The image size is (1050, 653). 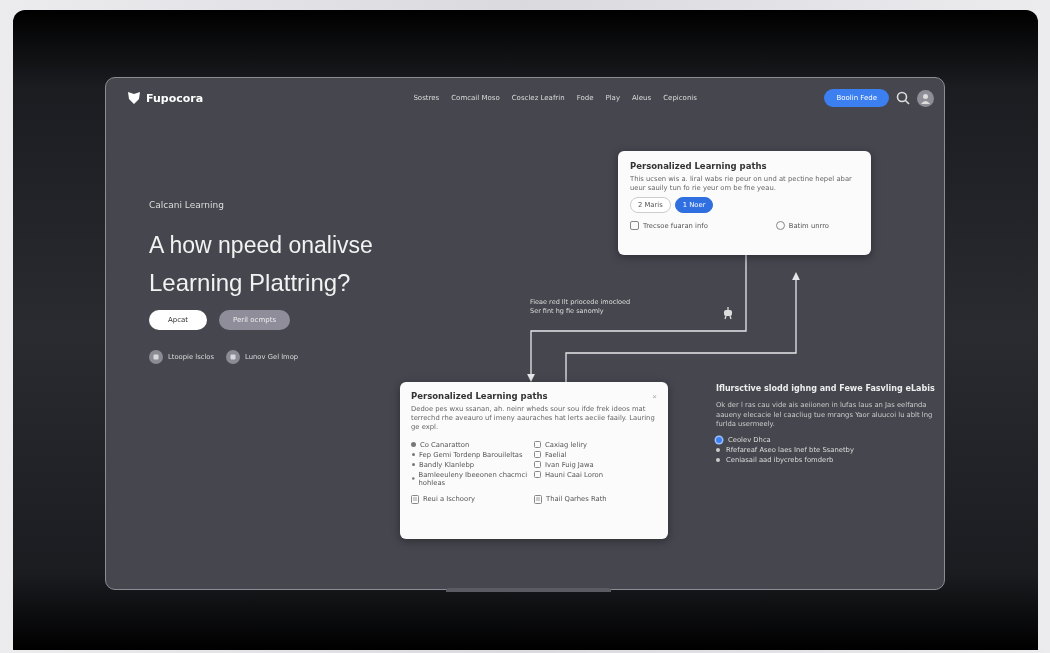 What do you see at coordinates (175, 98) in the screenshot?
I see `brand-name: Fupocora` at bounding box center [175, 98].